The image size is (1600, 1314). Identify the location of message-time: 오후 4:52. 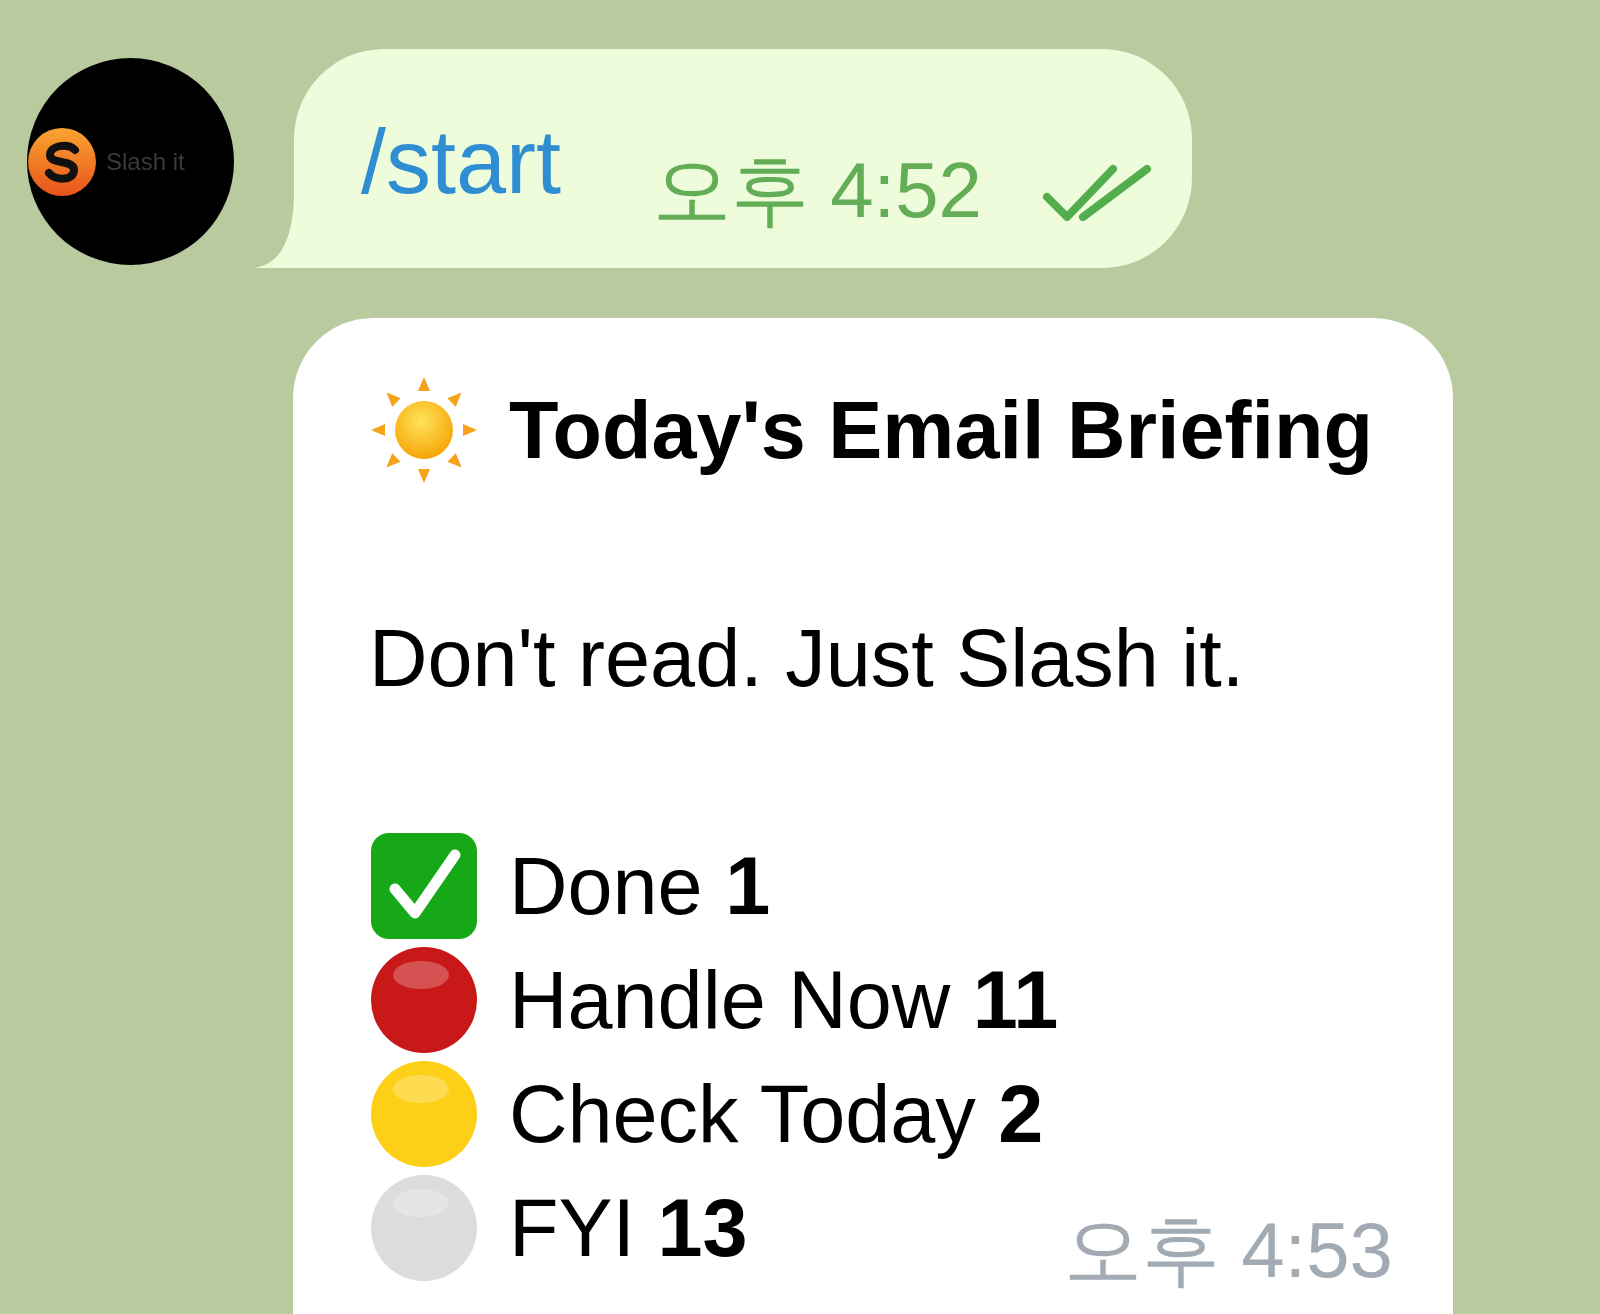
(817, 189).